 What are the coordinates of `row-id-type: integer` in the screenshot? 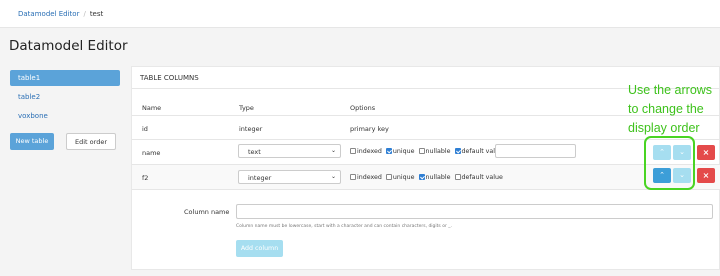 It's located at (251, 129).